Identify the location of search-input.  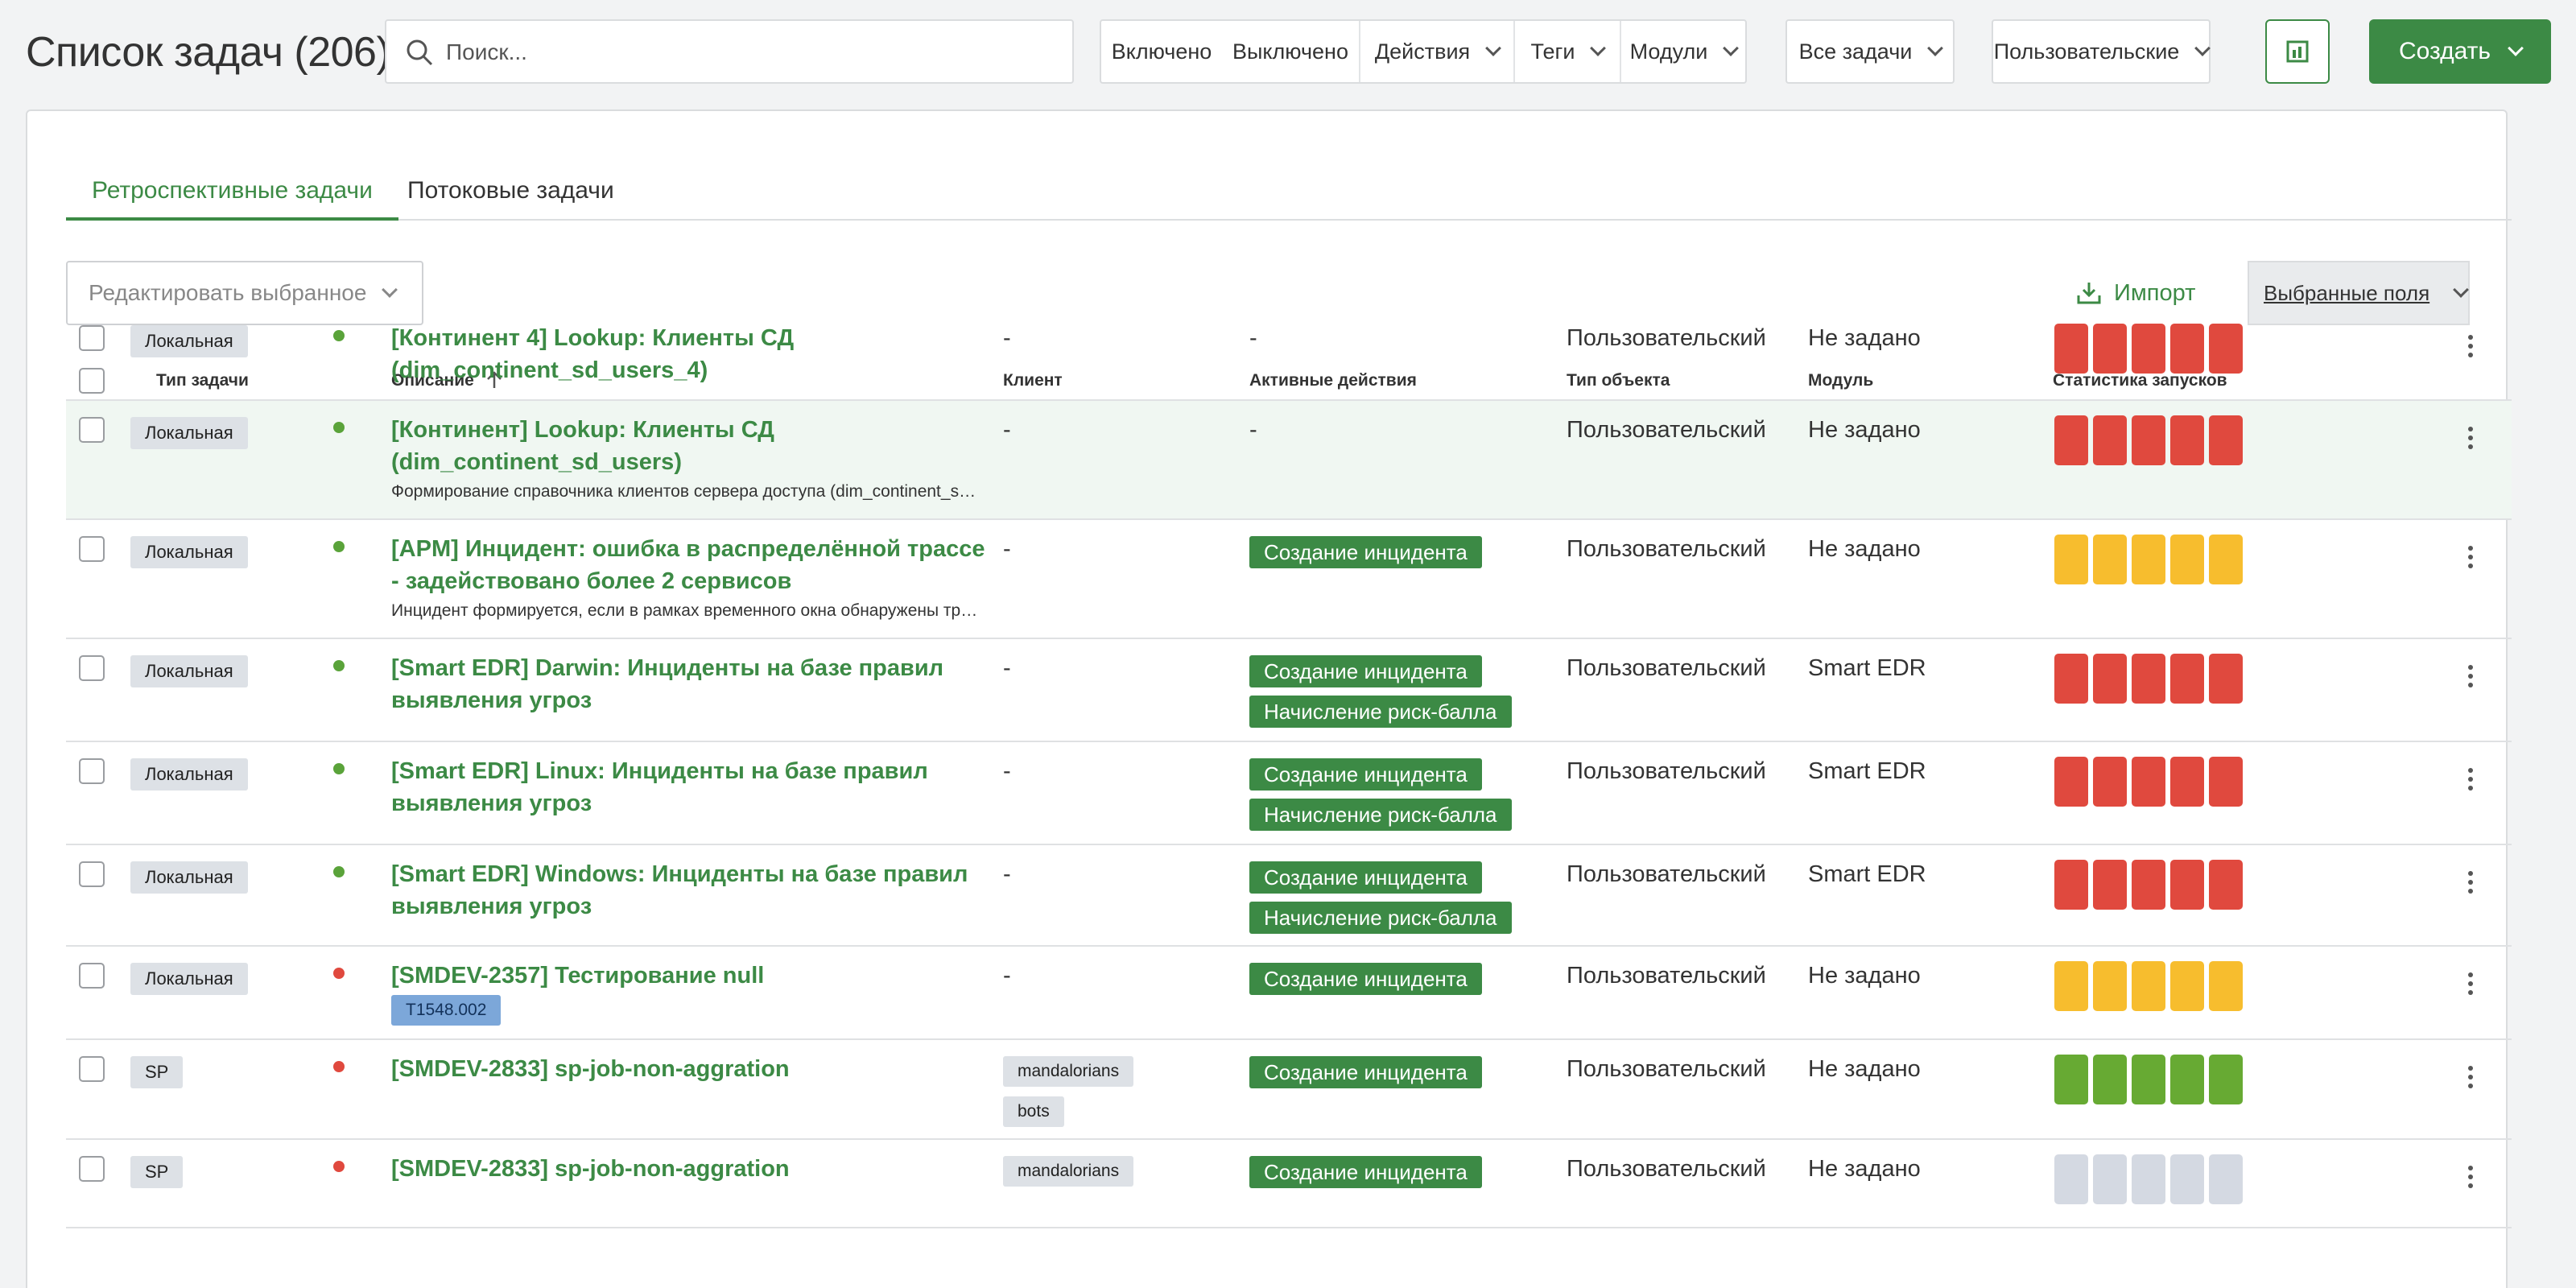
(752, 52).